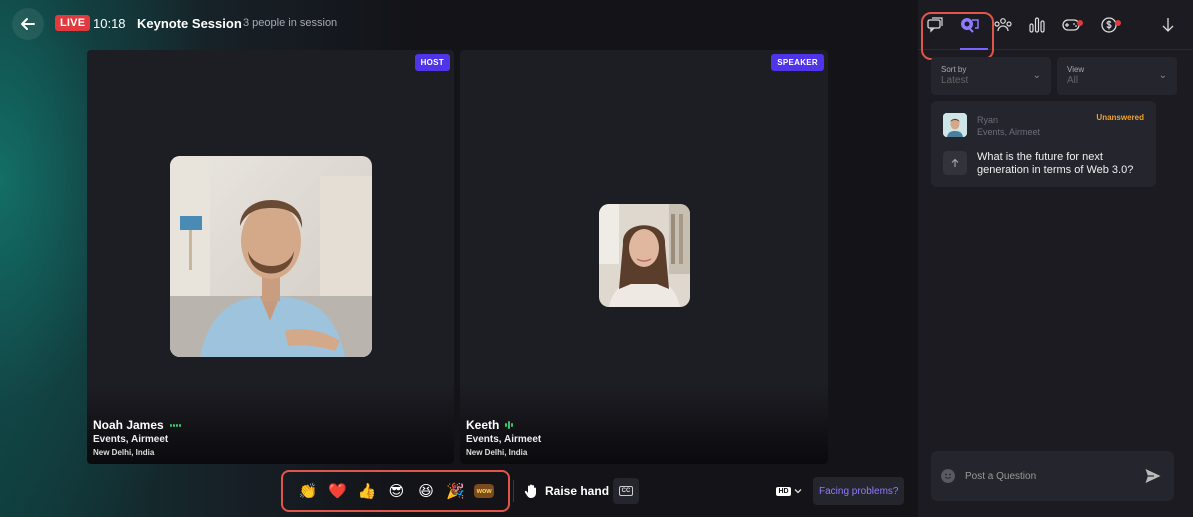 The image size is (1193, 517). What do you see at coordinates (497, 452) in the screenshot?
I see `speaker-location: New Delhi, India` at bounding box center [497, 452].